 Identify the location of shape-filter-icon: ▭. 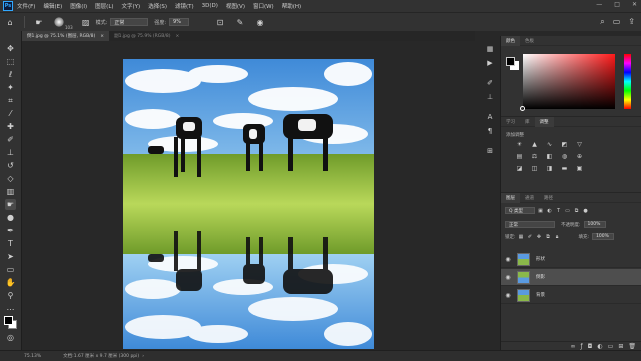
(567, 211).